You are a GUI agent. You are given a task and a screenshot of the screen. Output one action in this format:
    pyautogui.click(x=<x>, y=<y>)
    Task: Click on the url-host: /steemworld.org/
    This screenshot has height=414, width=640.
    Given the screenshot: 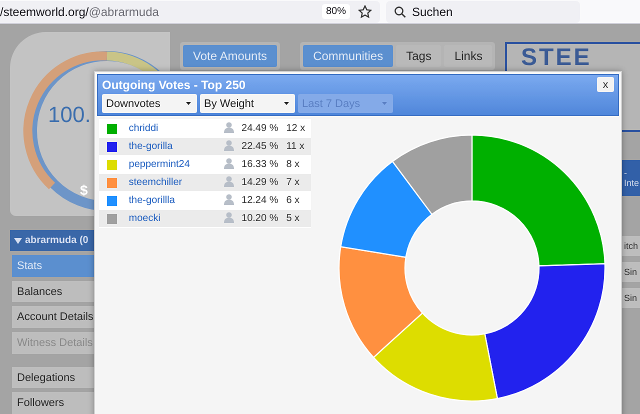 What is the action you would take?
    pyautogui.click(x=44, y=11)
    